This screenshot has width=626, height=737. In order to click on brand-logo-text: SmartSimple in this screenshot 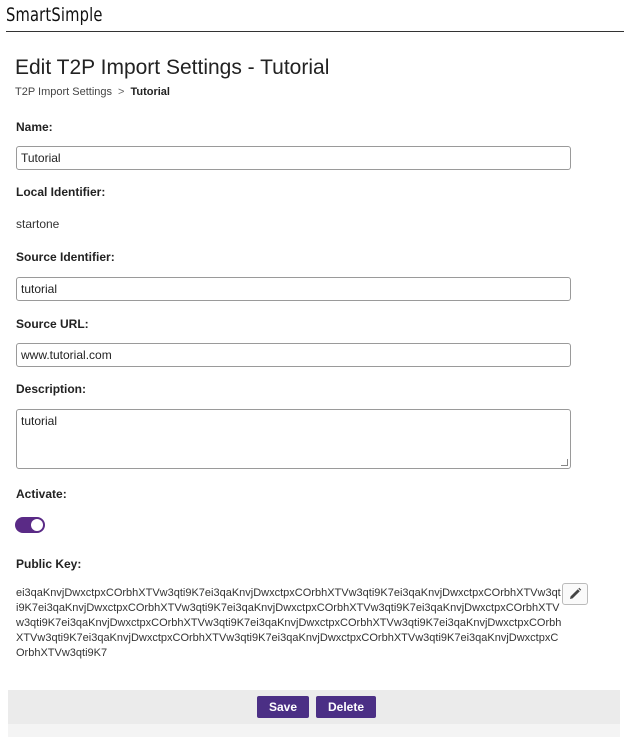, I will do `click(54, 15)`.